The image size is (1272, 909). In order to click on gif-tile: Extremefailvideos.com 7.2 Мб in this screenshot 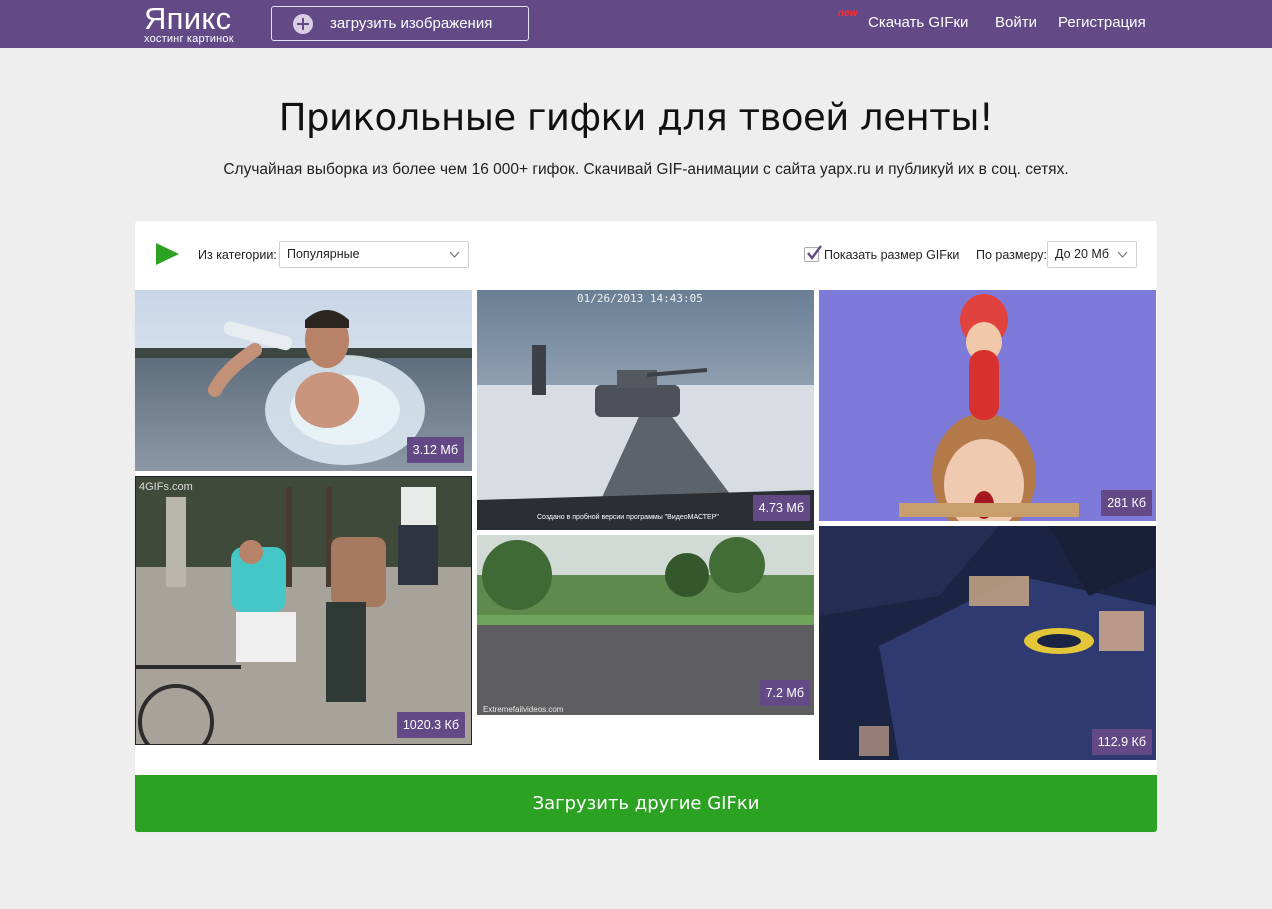, I will do `click(645, 625)`.